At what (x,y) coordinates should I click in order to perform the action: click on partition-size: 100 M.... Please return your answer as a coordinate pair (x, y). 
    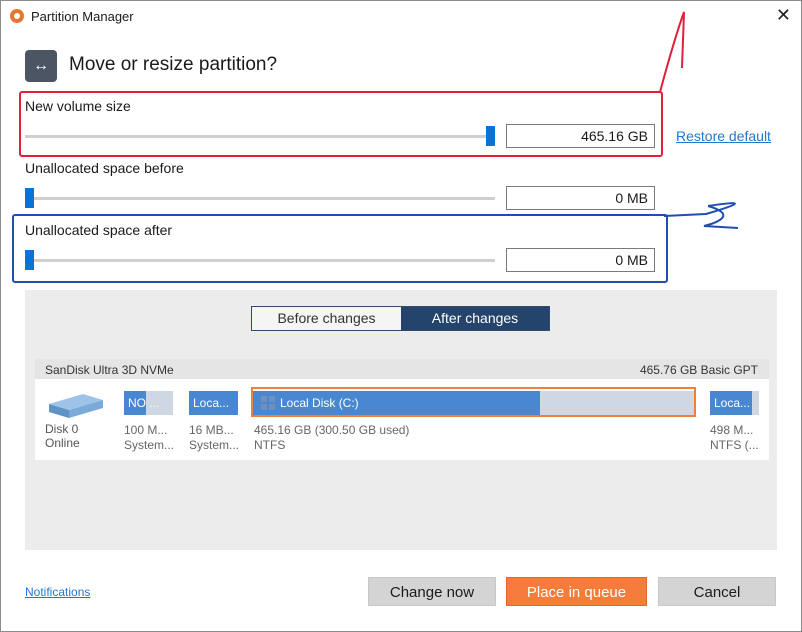
    Looking at the image, I should click on (146, 430).